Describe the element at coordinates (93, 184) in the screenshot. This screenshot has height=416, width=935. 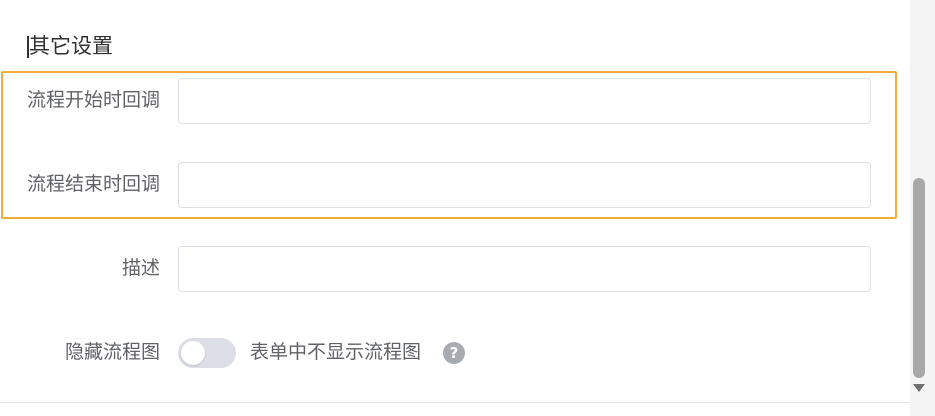
I see `end-callback-label: 流程结束时回调` at that location.